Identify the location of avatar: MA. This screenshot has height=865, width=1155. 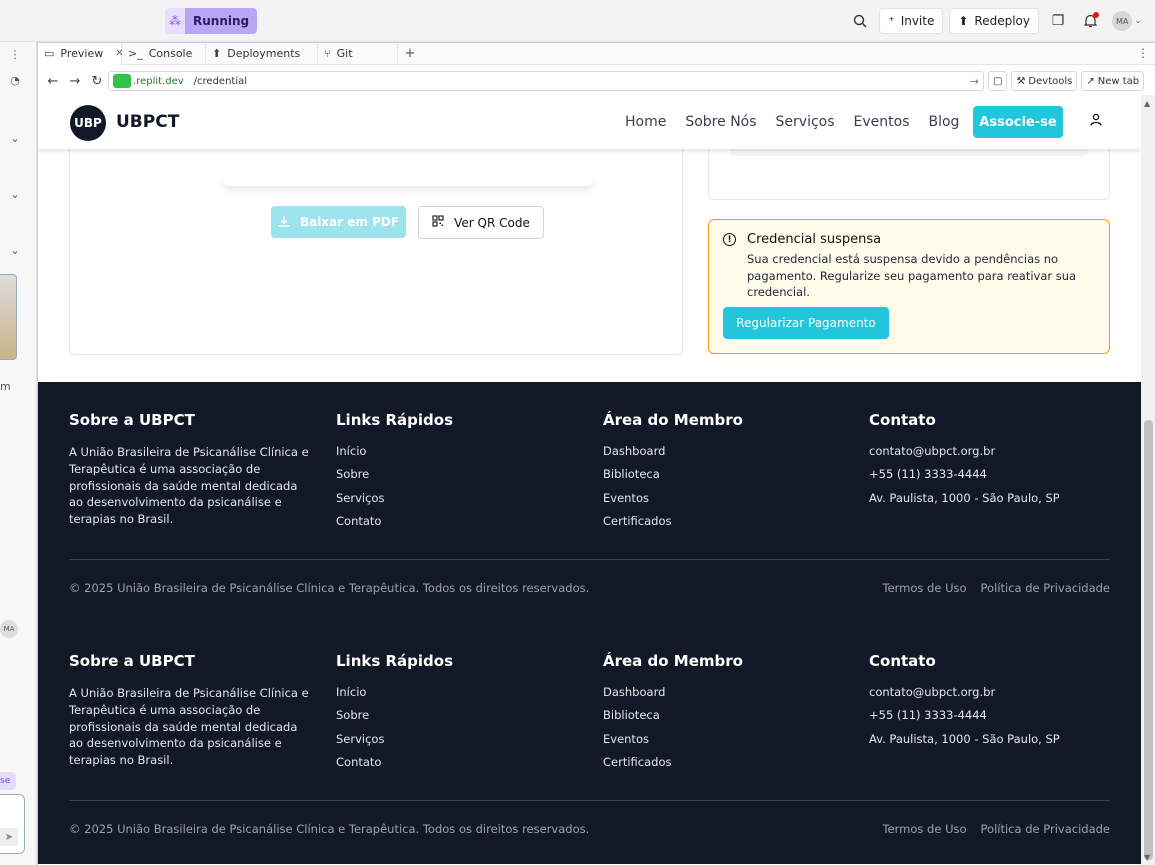
(1122, 21).